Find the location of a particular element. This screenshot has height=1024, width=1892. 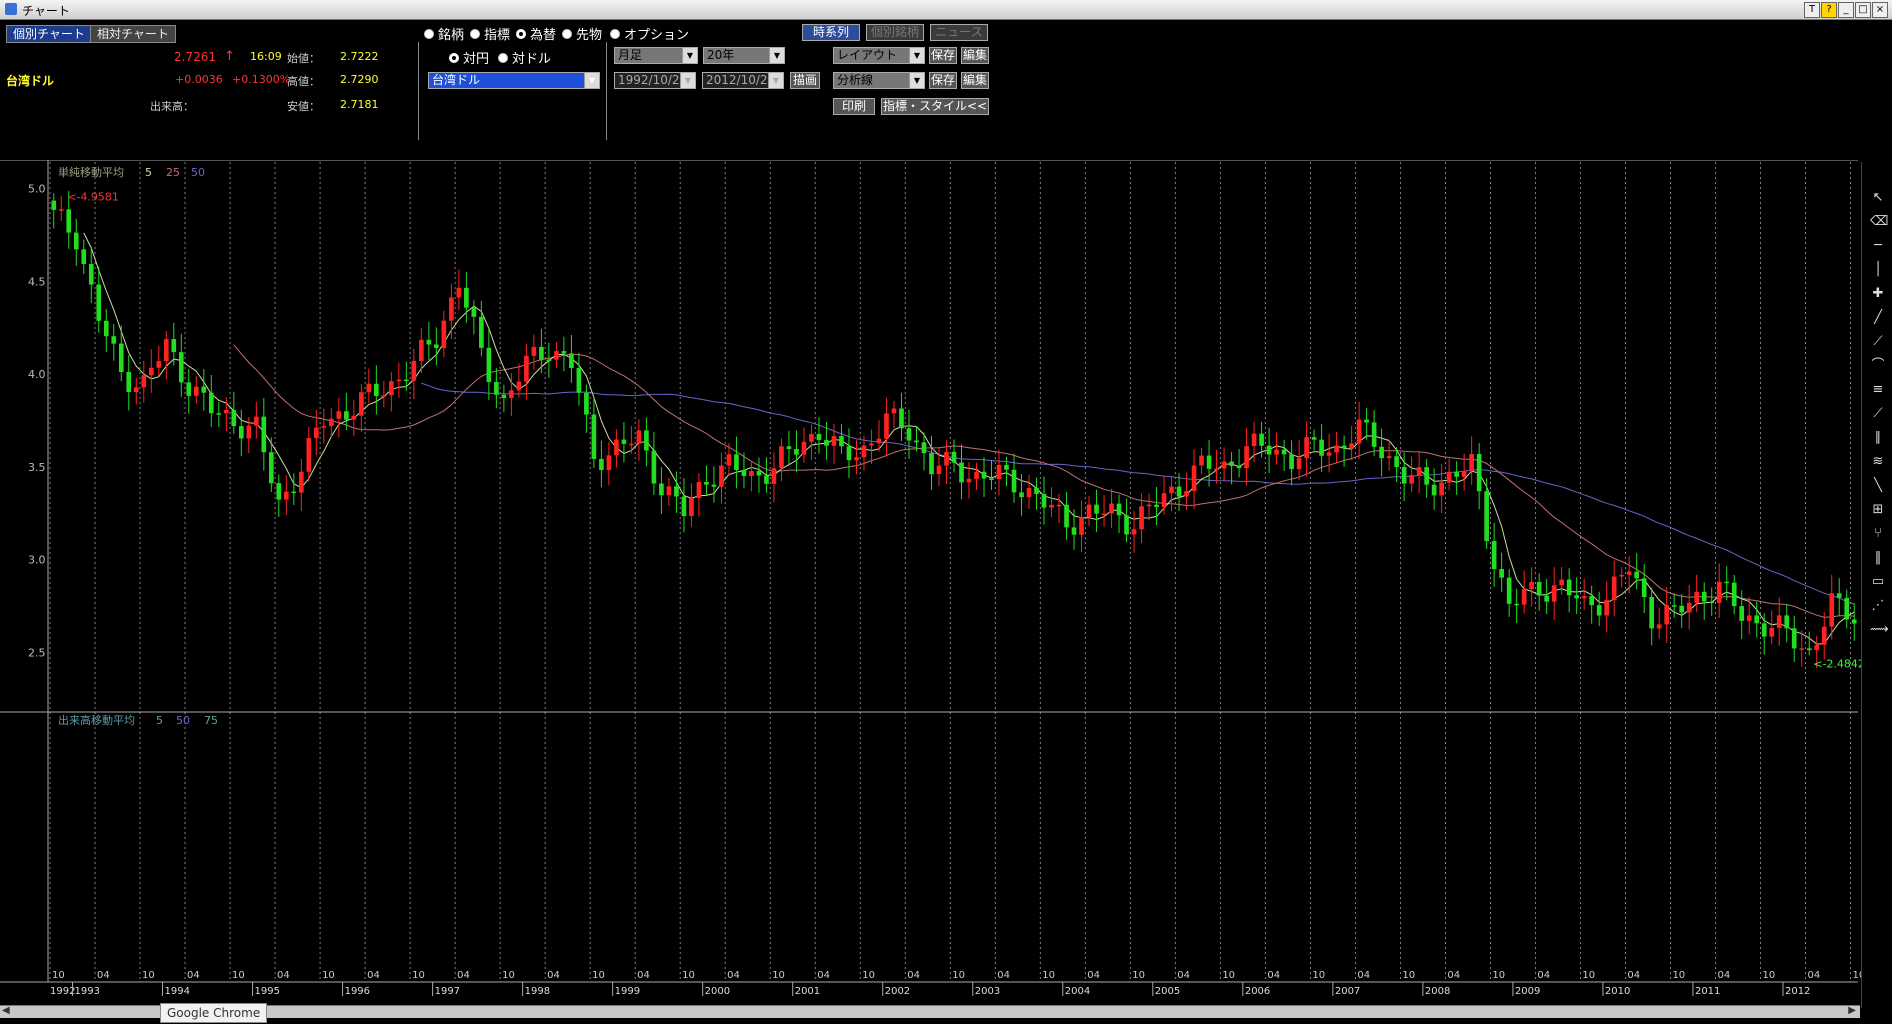

currency-select: 台湾ドル ▼ is located at coordinates (514, 80).